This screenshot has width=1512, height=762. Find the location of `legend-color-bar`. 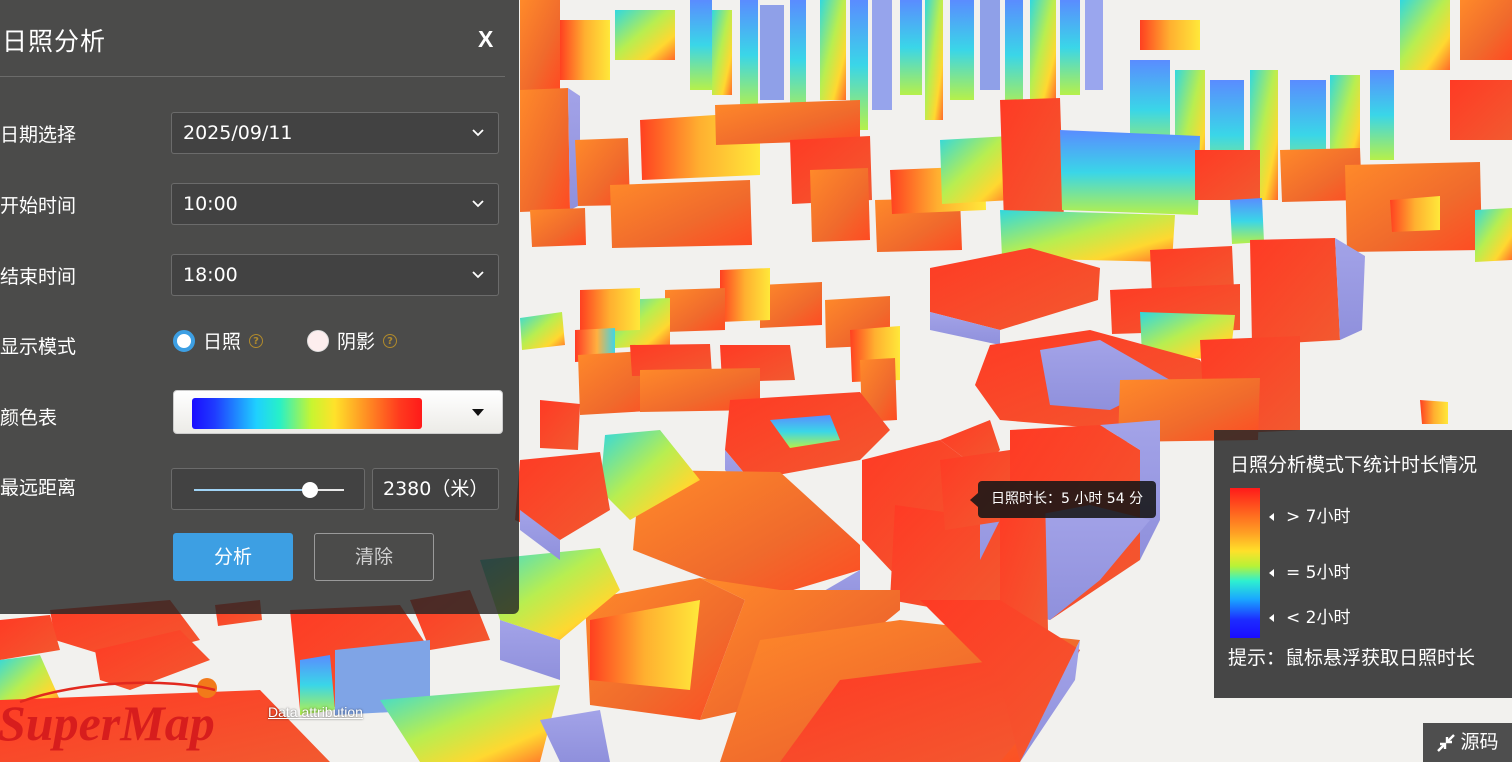

legend-color-bar is located at coordinates (1245, 563).